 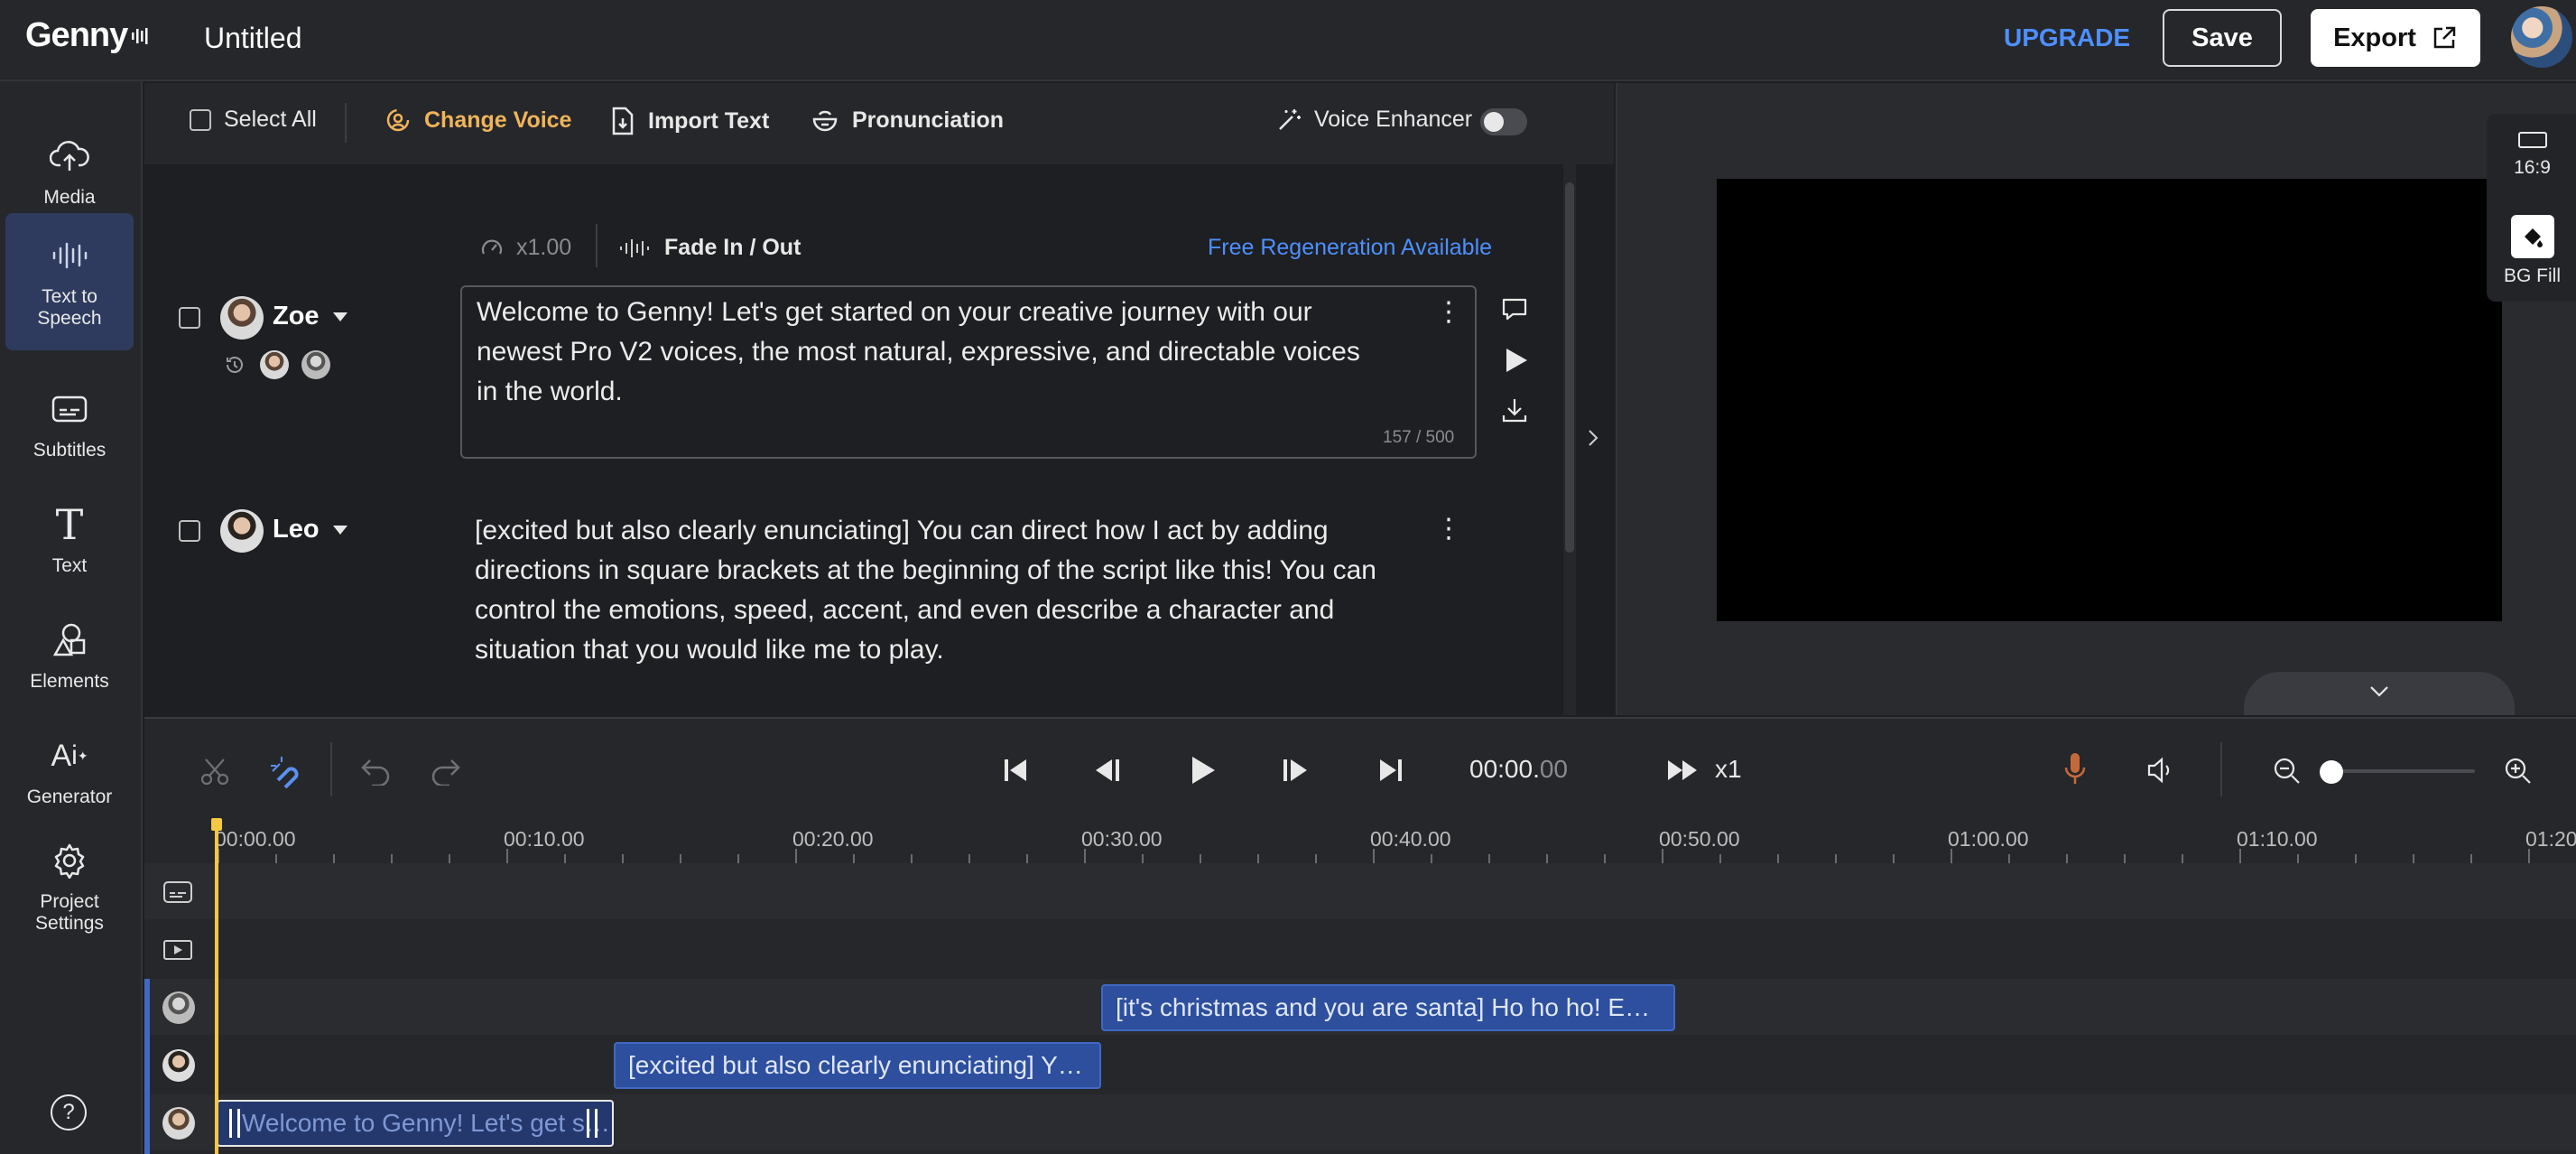 What do you see at coordinates (69, 255) in the screenshot?
I see `waveform-icon` at bounding box center [69, 255].